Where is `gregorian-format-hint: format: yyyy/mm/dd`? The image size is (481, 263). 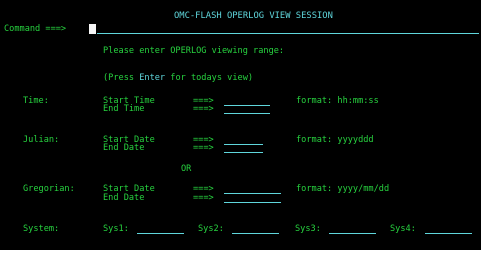
gregorian-format-hint: format: yyyy/mm/dd is located at coordinates (343, 189).